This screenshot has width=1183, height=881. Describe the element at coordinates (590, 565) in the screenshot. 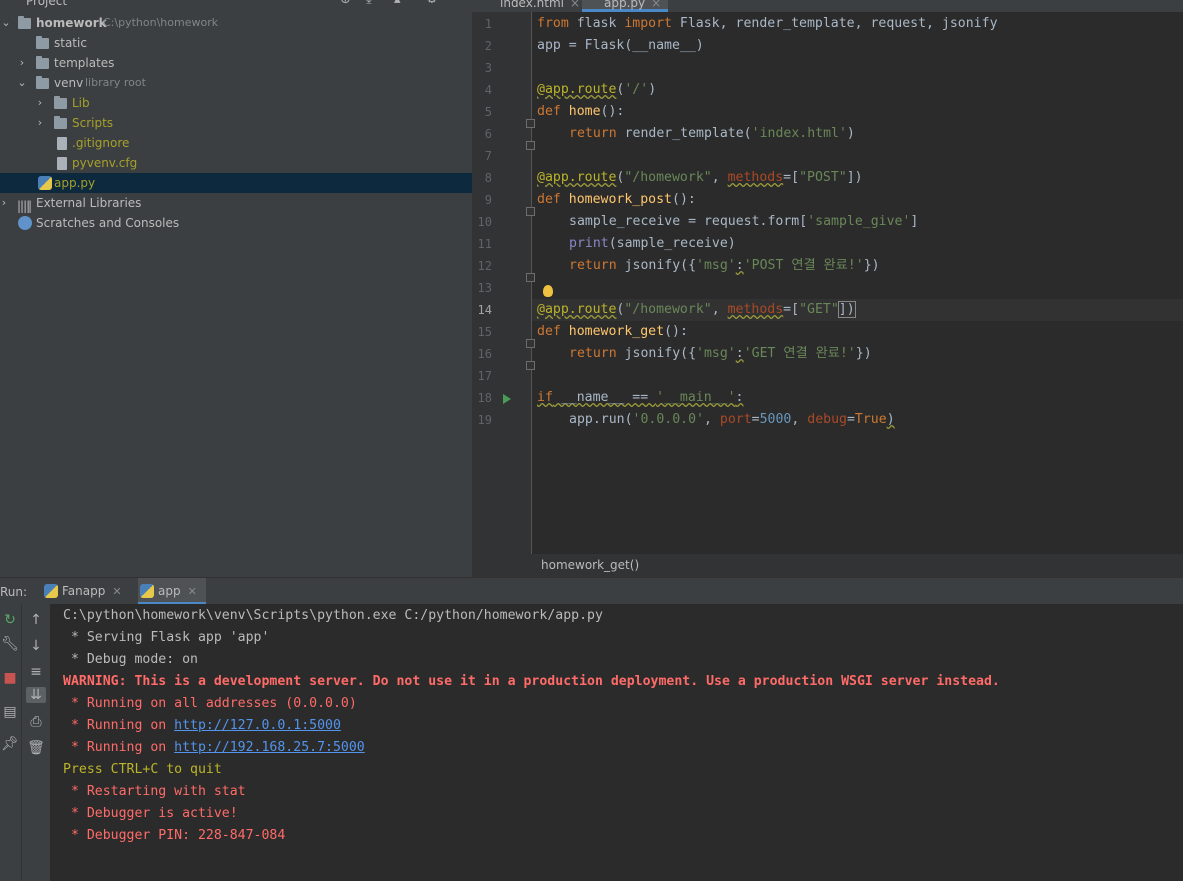

I see `breadcrumb-item: homework_get()` at that location.